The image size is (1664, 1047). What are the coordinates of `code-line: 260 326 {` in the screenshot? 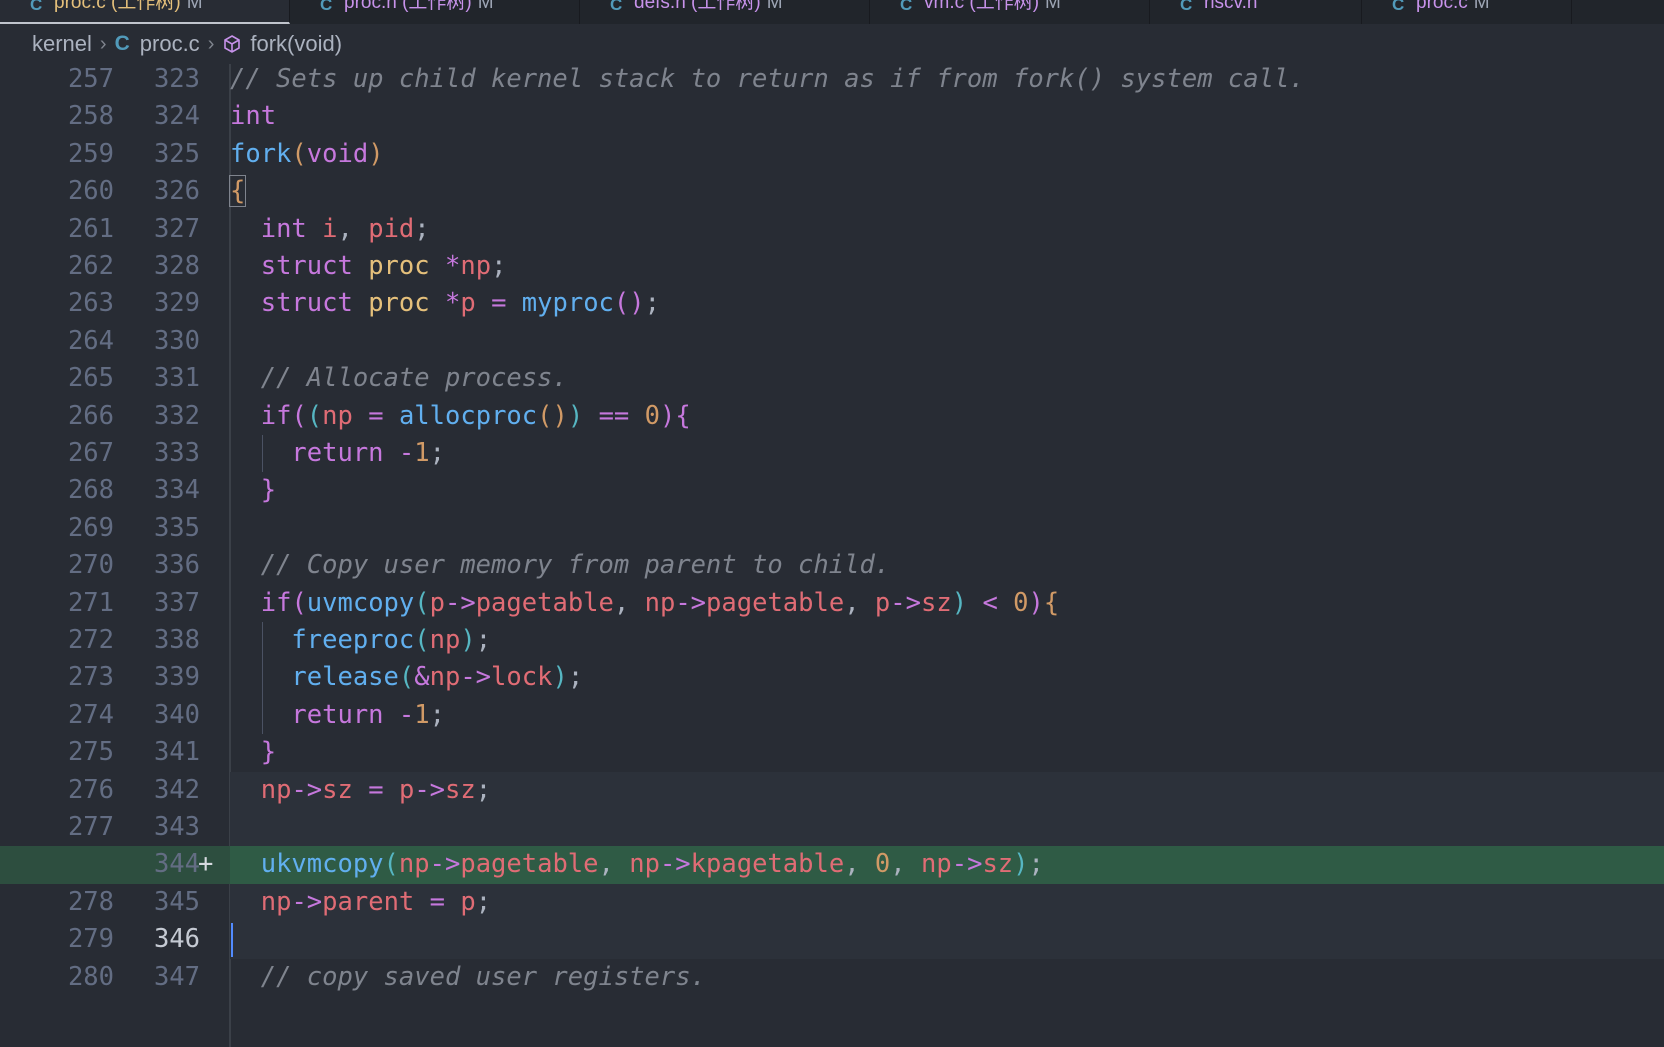 It's located at (832, 191).